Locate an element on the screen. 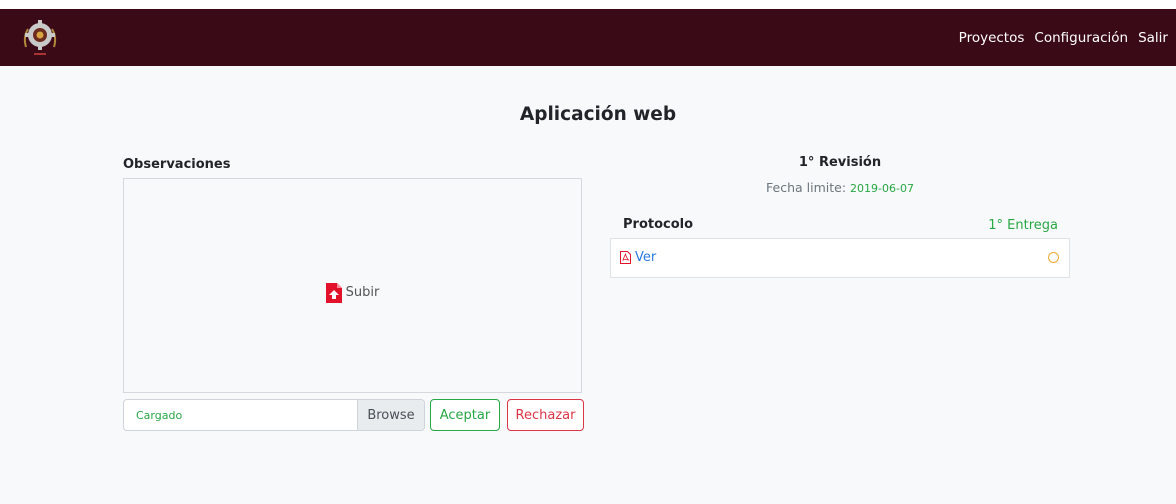  file-upload-icon is located at coordinates (333, 292).